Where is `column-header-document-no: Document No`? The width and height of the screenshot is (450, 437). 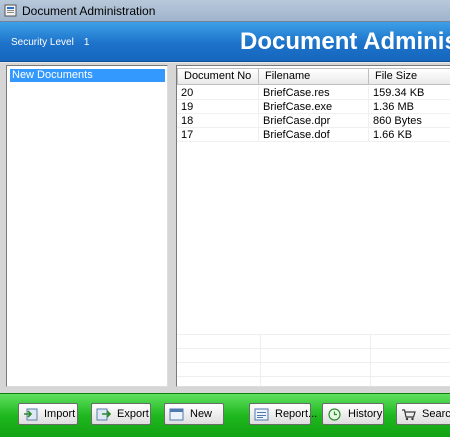
column-header-document-no: Document No is located at coordinates (218, 76).